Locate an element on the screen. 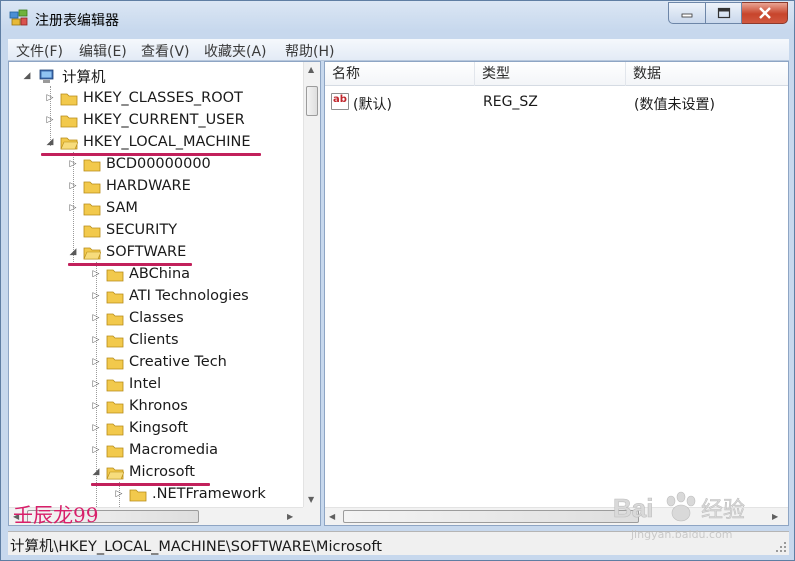 This screenshot has width=795, height=561. tree-node-software: ◢ SOFTWARE is located at coordinates (127, 252).